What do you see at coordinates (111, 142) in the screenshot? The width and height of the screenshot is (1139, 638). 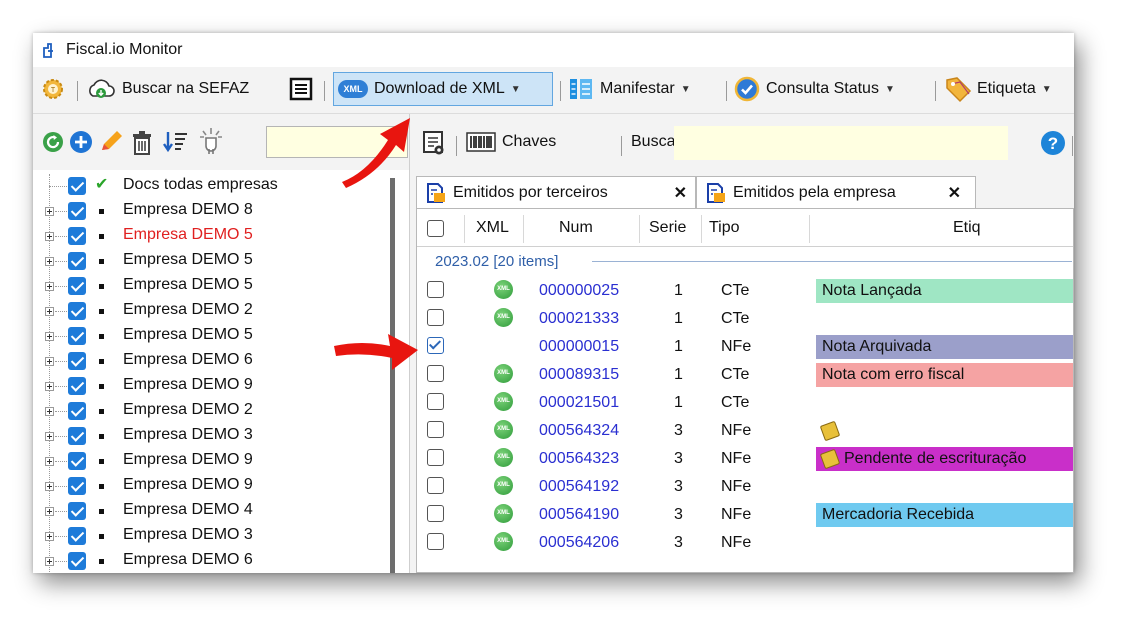 I see `edit-icon` at bounding box center [111, 142].